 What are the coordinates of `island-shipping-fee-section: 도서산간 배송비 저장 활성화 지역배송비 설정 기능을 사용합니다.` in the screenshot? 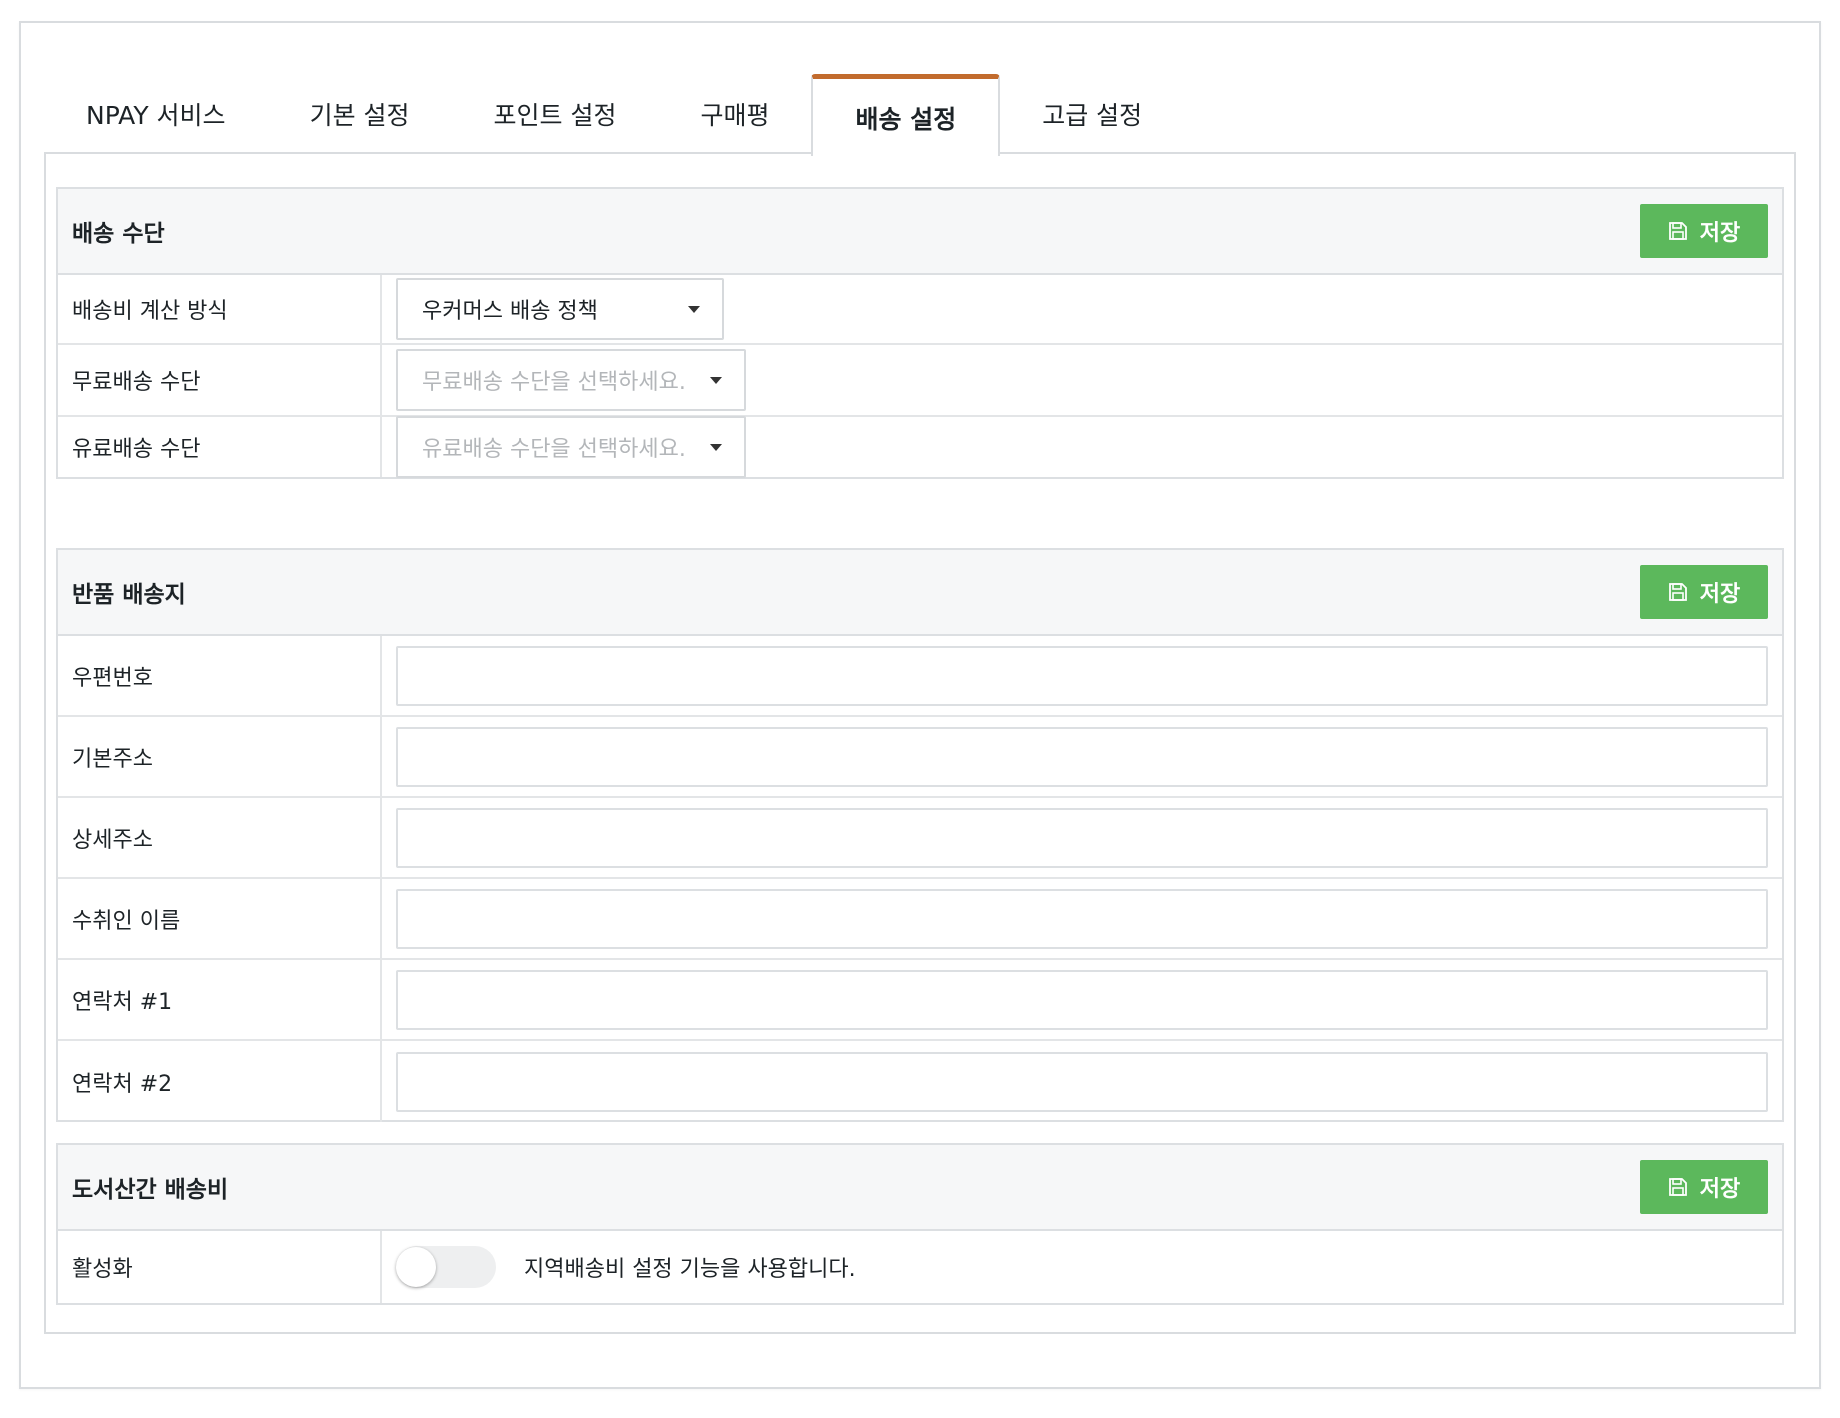 It's located at (920, 1224).